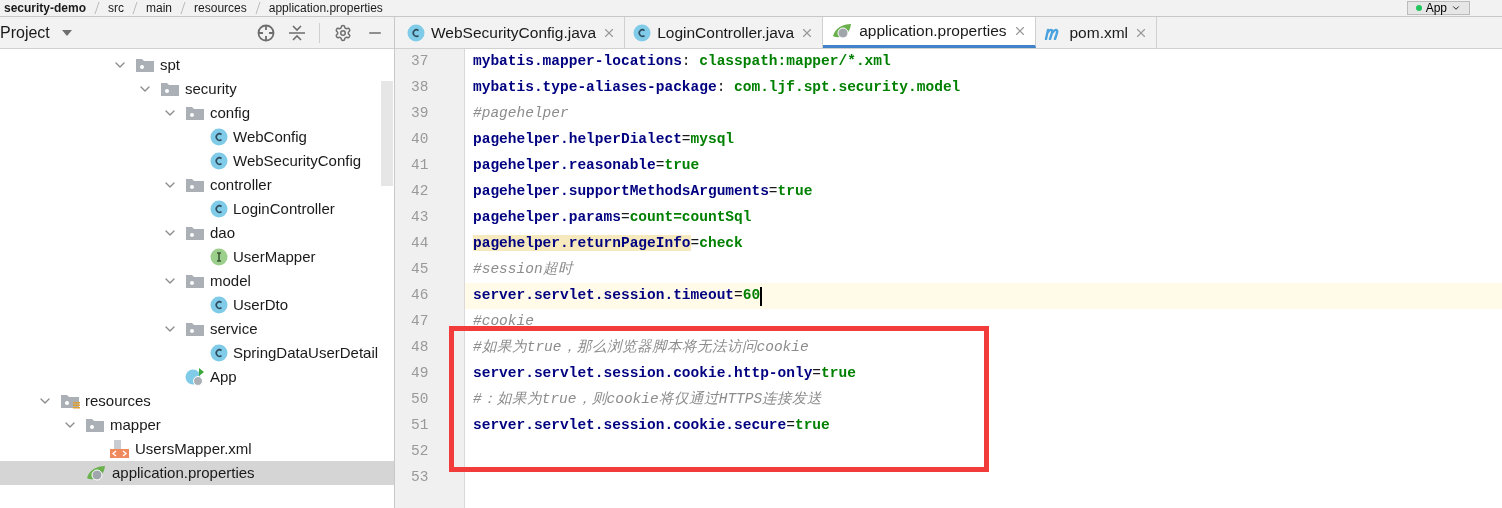 Image resolution: width=1502 pixels, height=508 pixels. I want to click on tree-item: application.properties, so click(197, 473).